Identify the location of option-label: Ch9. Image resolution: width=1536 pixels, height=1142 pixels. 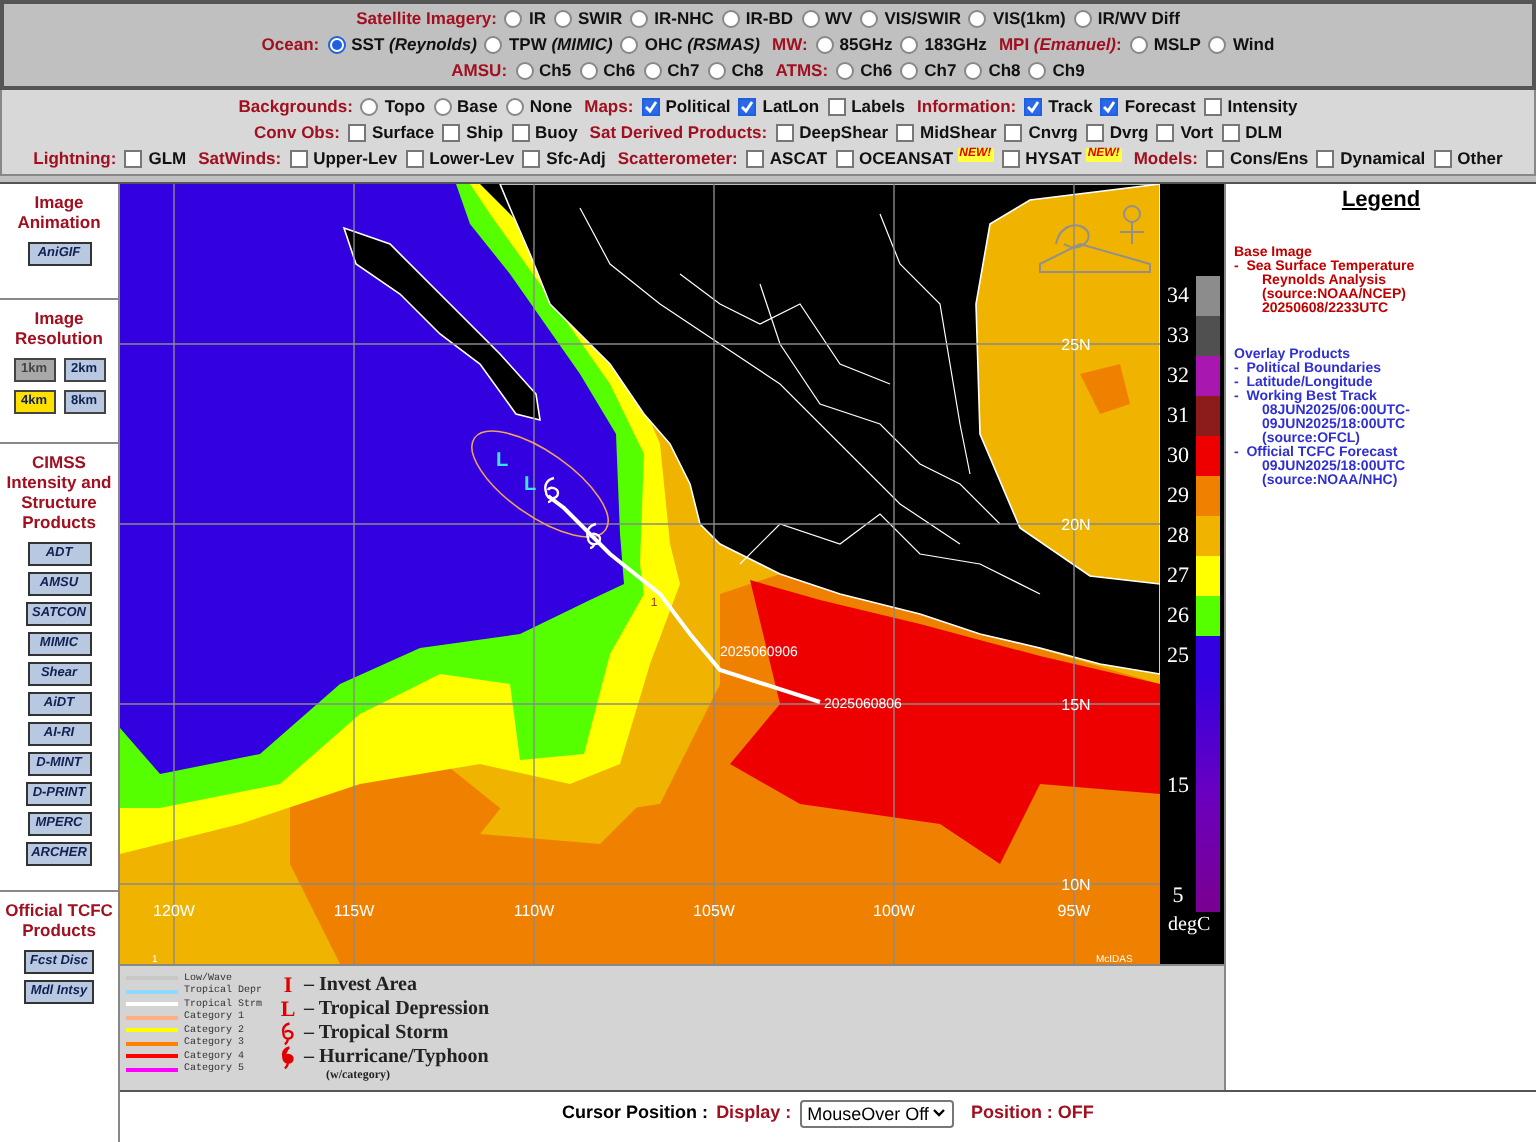
(1068, 71).